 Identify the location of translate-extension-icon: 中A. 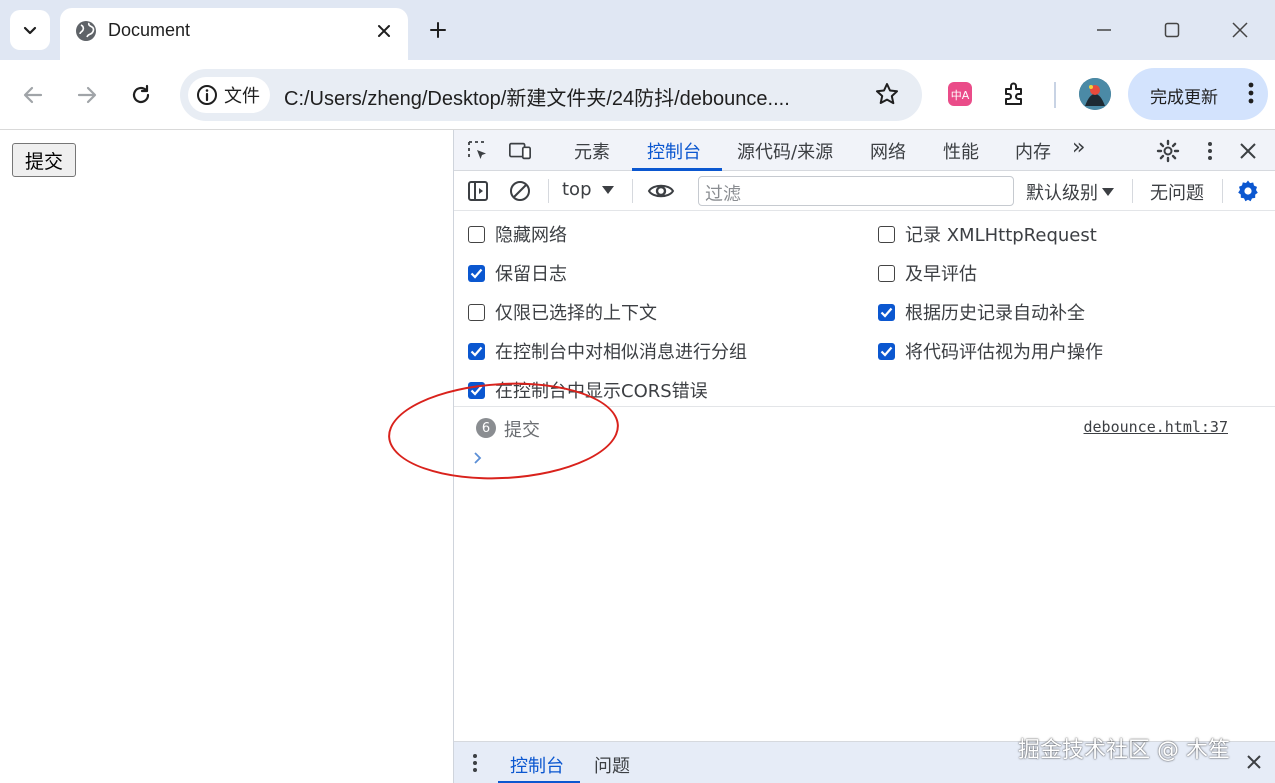
(960, 94).